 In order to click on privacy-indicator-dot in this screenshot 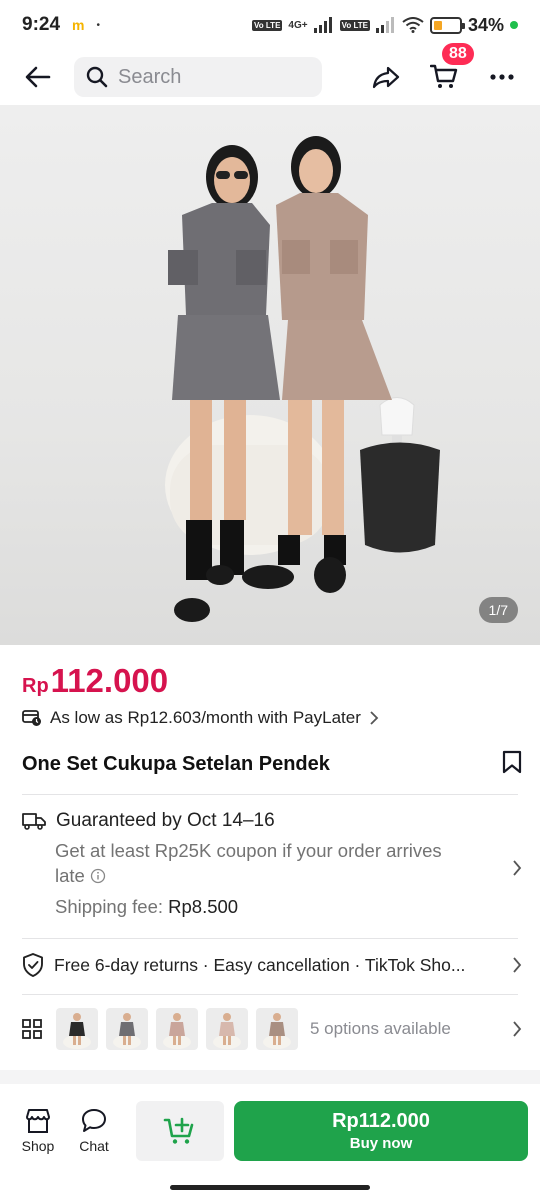, I will do `click(514, 25)`.